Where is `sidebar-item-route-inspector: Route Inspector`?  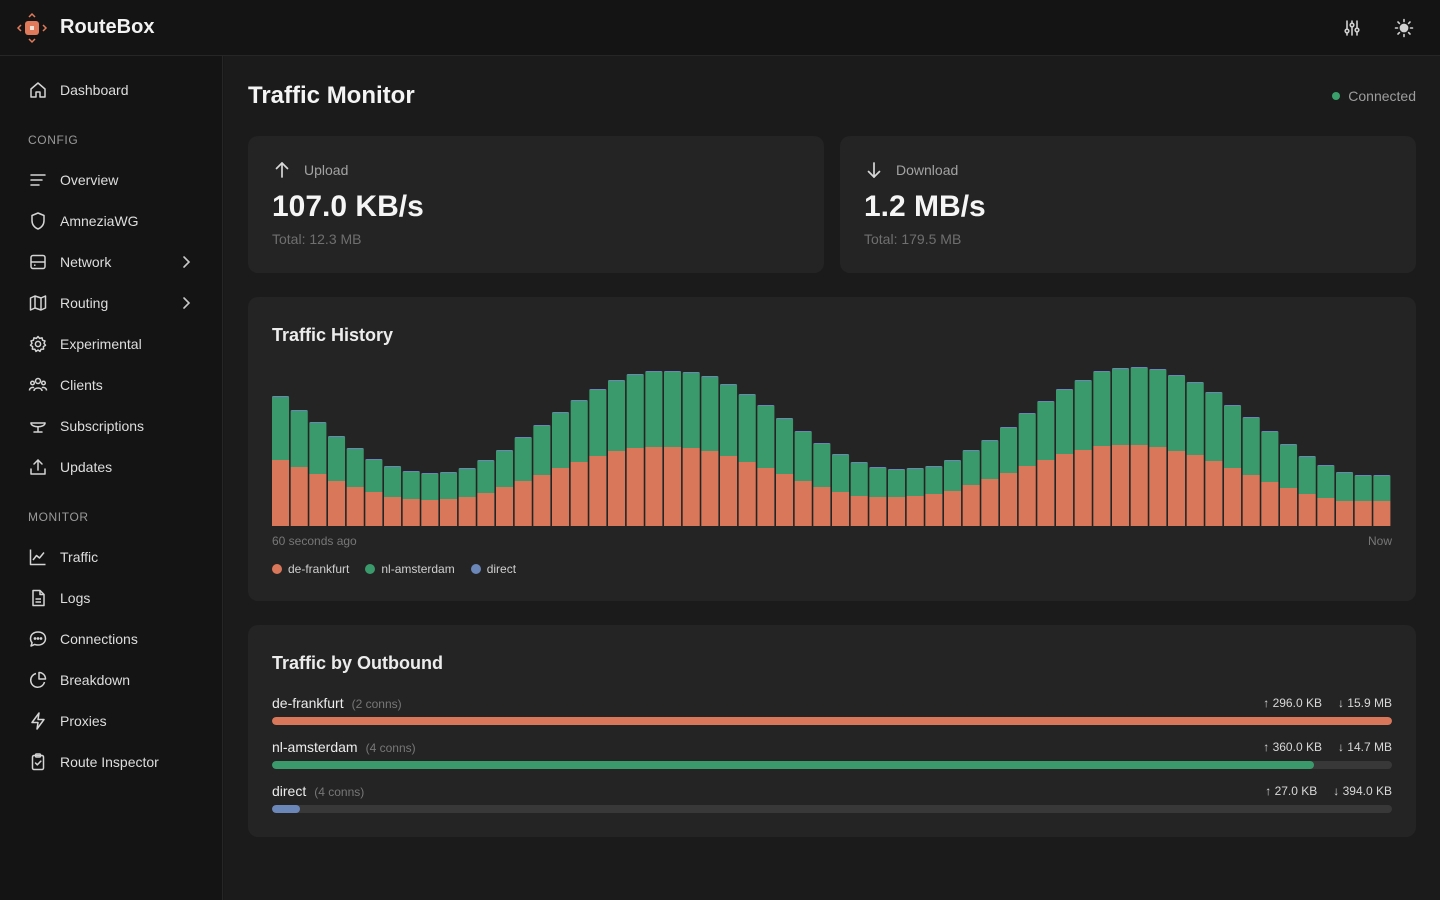 sidebar-item-route-inspector: Route Inspector is located at coordinates (111, 762).